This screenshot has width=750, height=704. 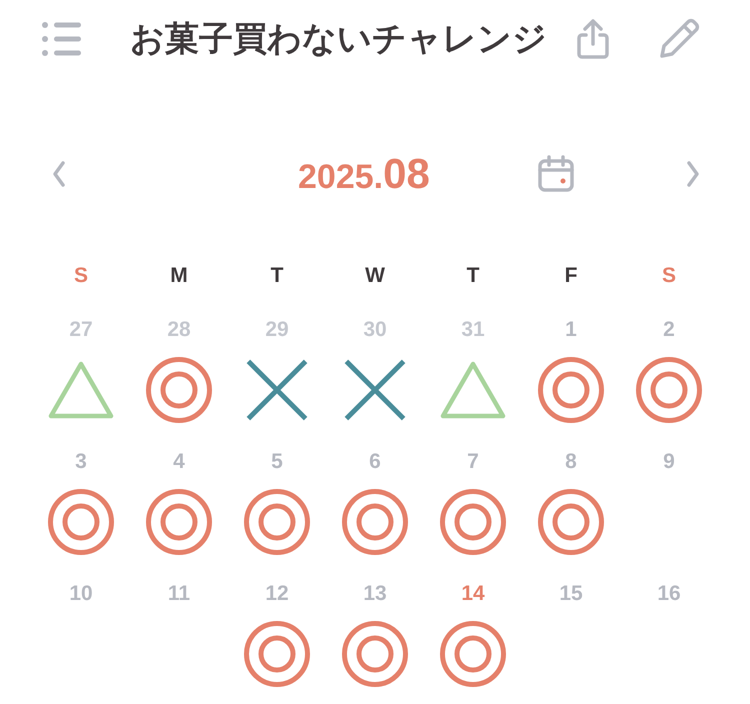 I want to click on day-number: 27, so click(x=81, y=333).